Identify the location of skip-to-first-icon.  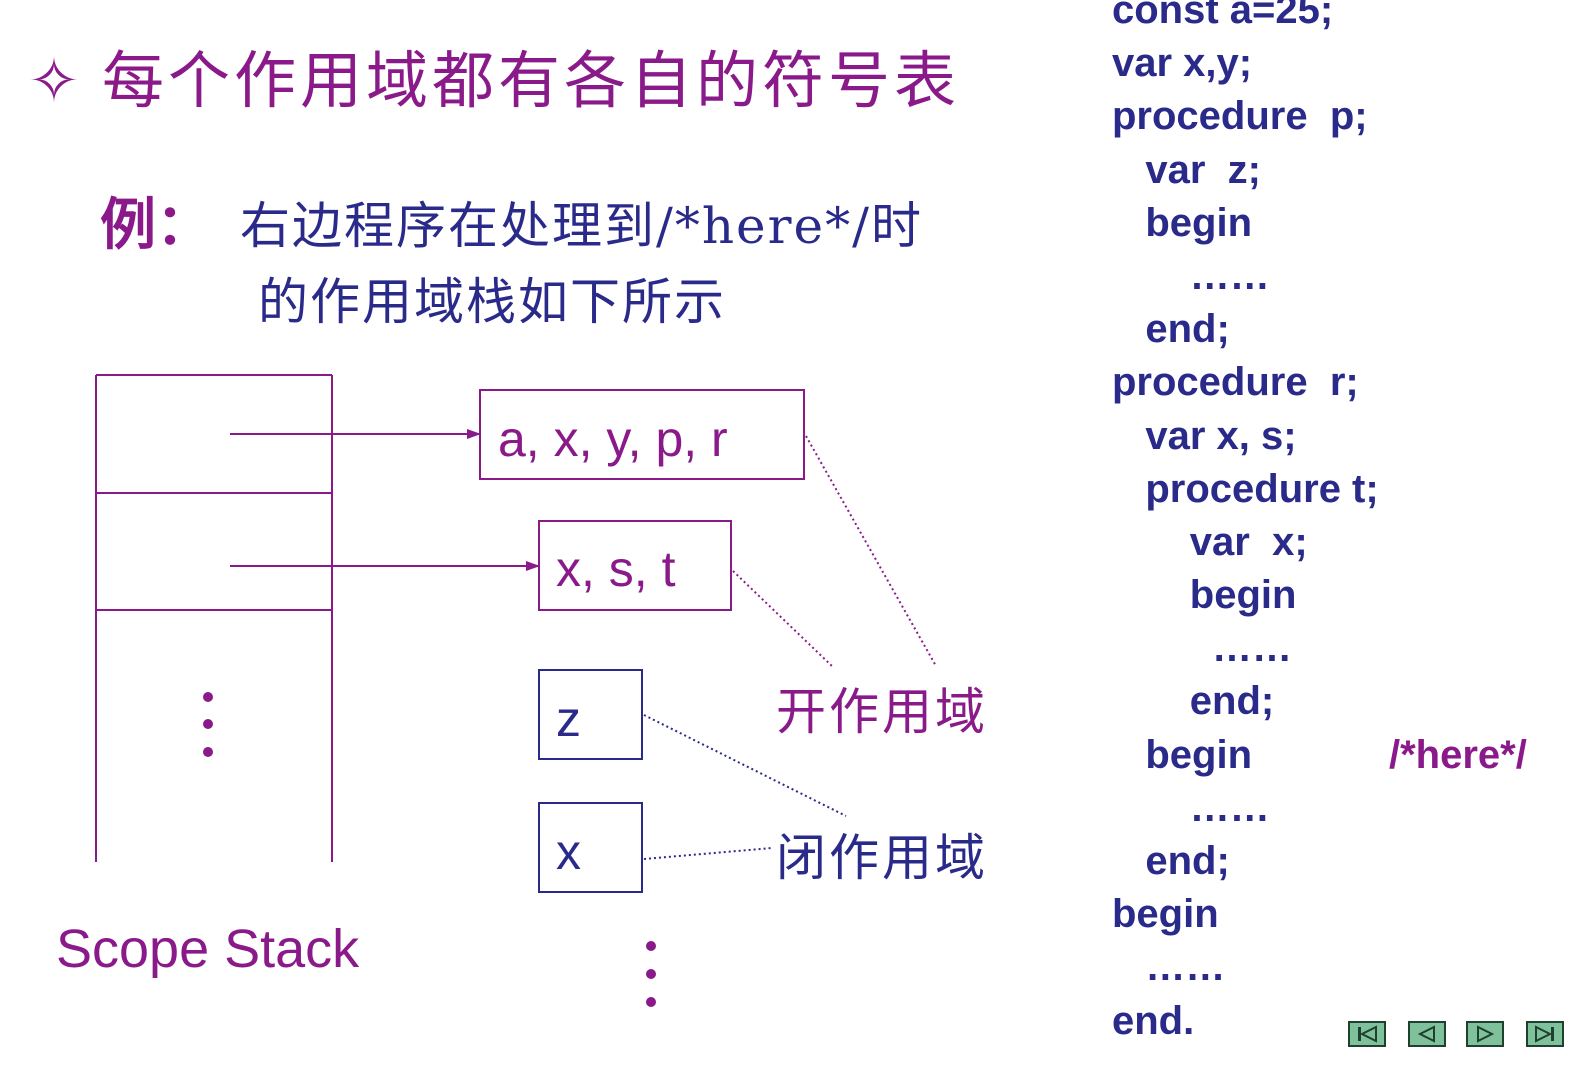
(1367, 1034).